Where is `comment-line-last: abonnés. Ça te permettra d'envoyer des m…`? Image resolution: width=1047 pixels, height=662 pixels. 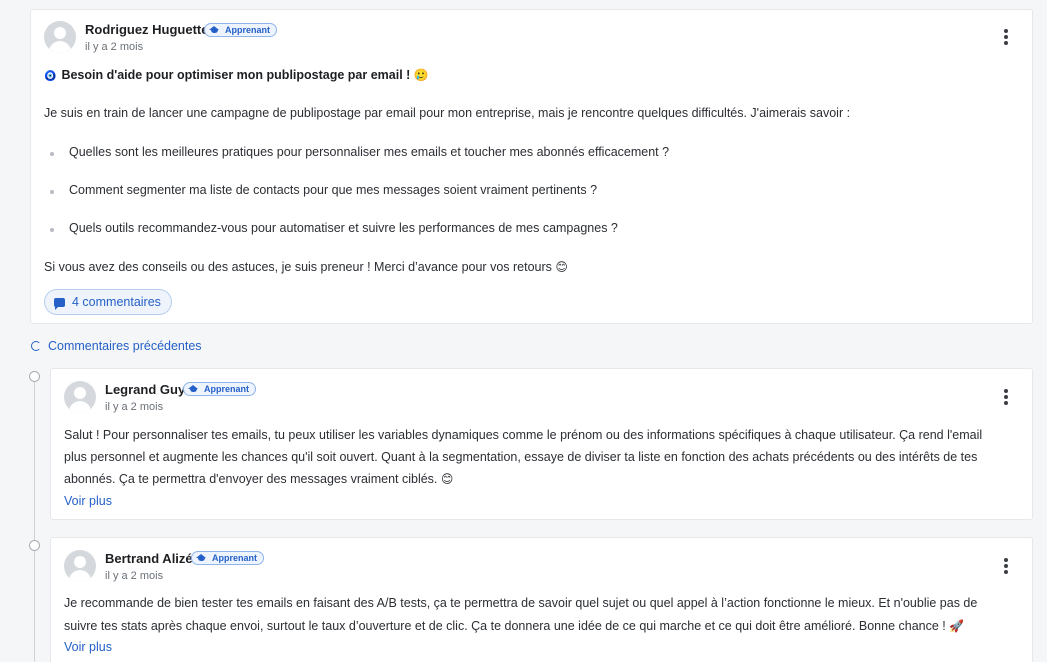
comment-line-last: abonnés. Ça te permettra d'envoyer des m… is located at coordinates (258, 479).